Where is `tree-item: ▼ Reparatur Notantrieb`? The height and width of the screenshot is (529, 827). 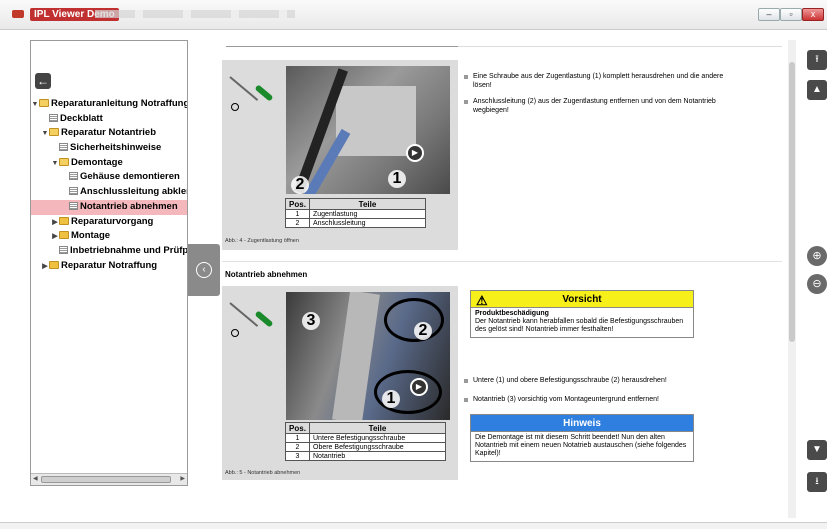
tree-item: ▼ Reparatur Notantrieb is located at coordinates (109, 134).